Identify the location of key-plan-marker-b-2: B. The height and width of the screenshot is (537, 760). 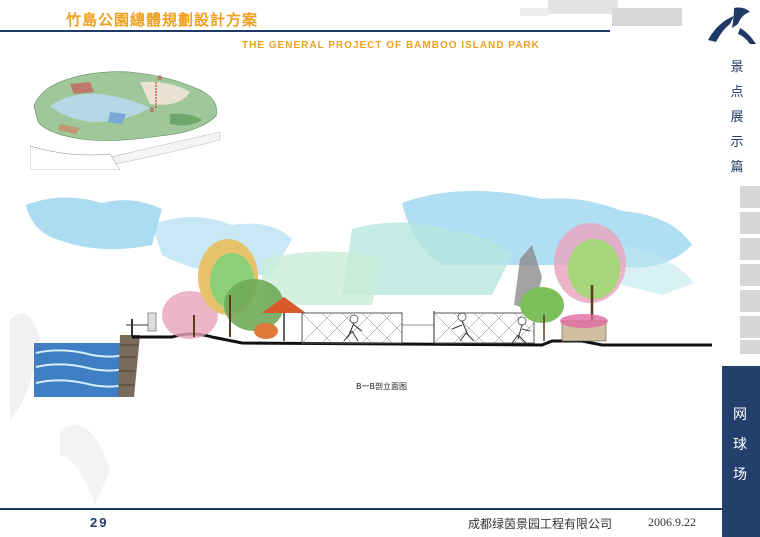
(152, 111).